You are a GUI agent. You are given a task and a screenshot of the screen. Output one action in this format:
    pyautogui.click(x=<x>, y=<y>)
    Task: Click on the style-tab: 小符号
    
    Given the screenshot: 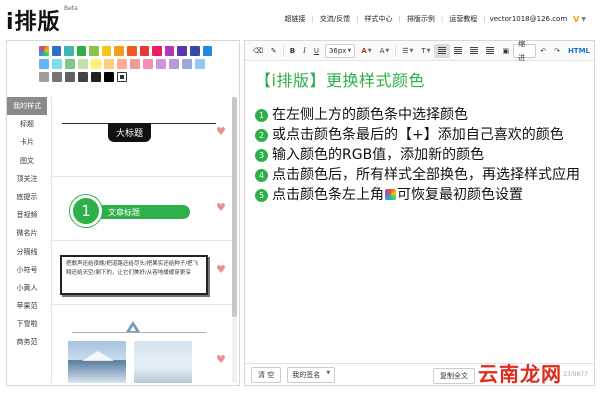 What is the action you would take?
    pyautogui.click(x=27, y=270)
    